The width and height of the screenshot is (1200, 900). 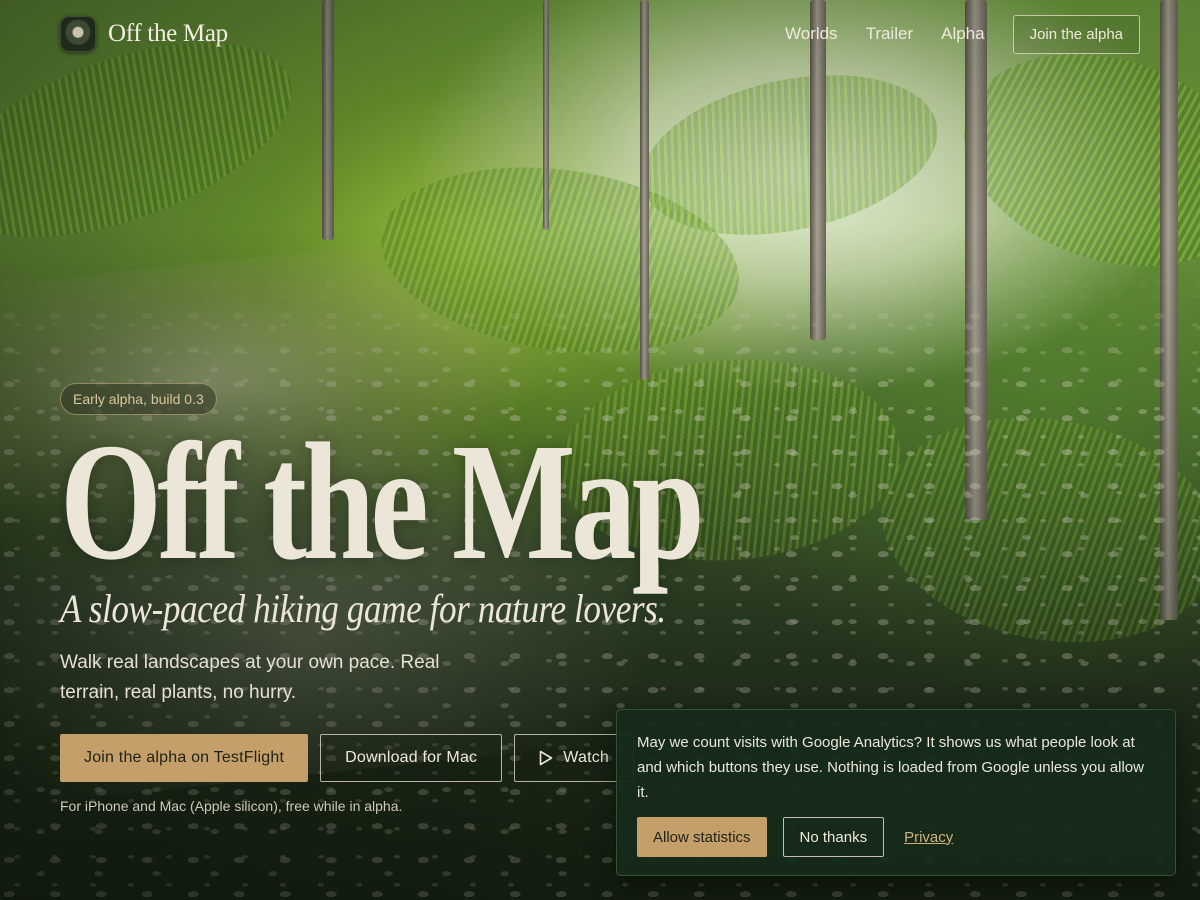 I want to click on nav-link-alpha: Alpha, so click(x=962, y=34).